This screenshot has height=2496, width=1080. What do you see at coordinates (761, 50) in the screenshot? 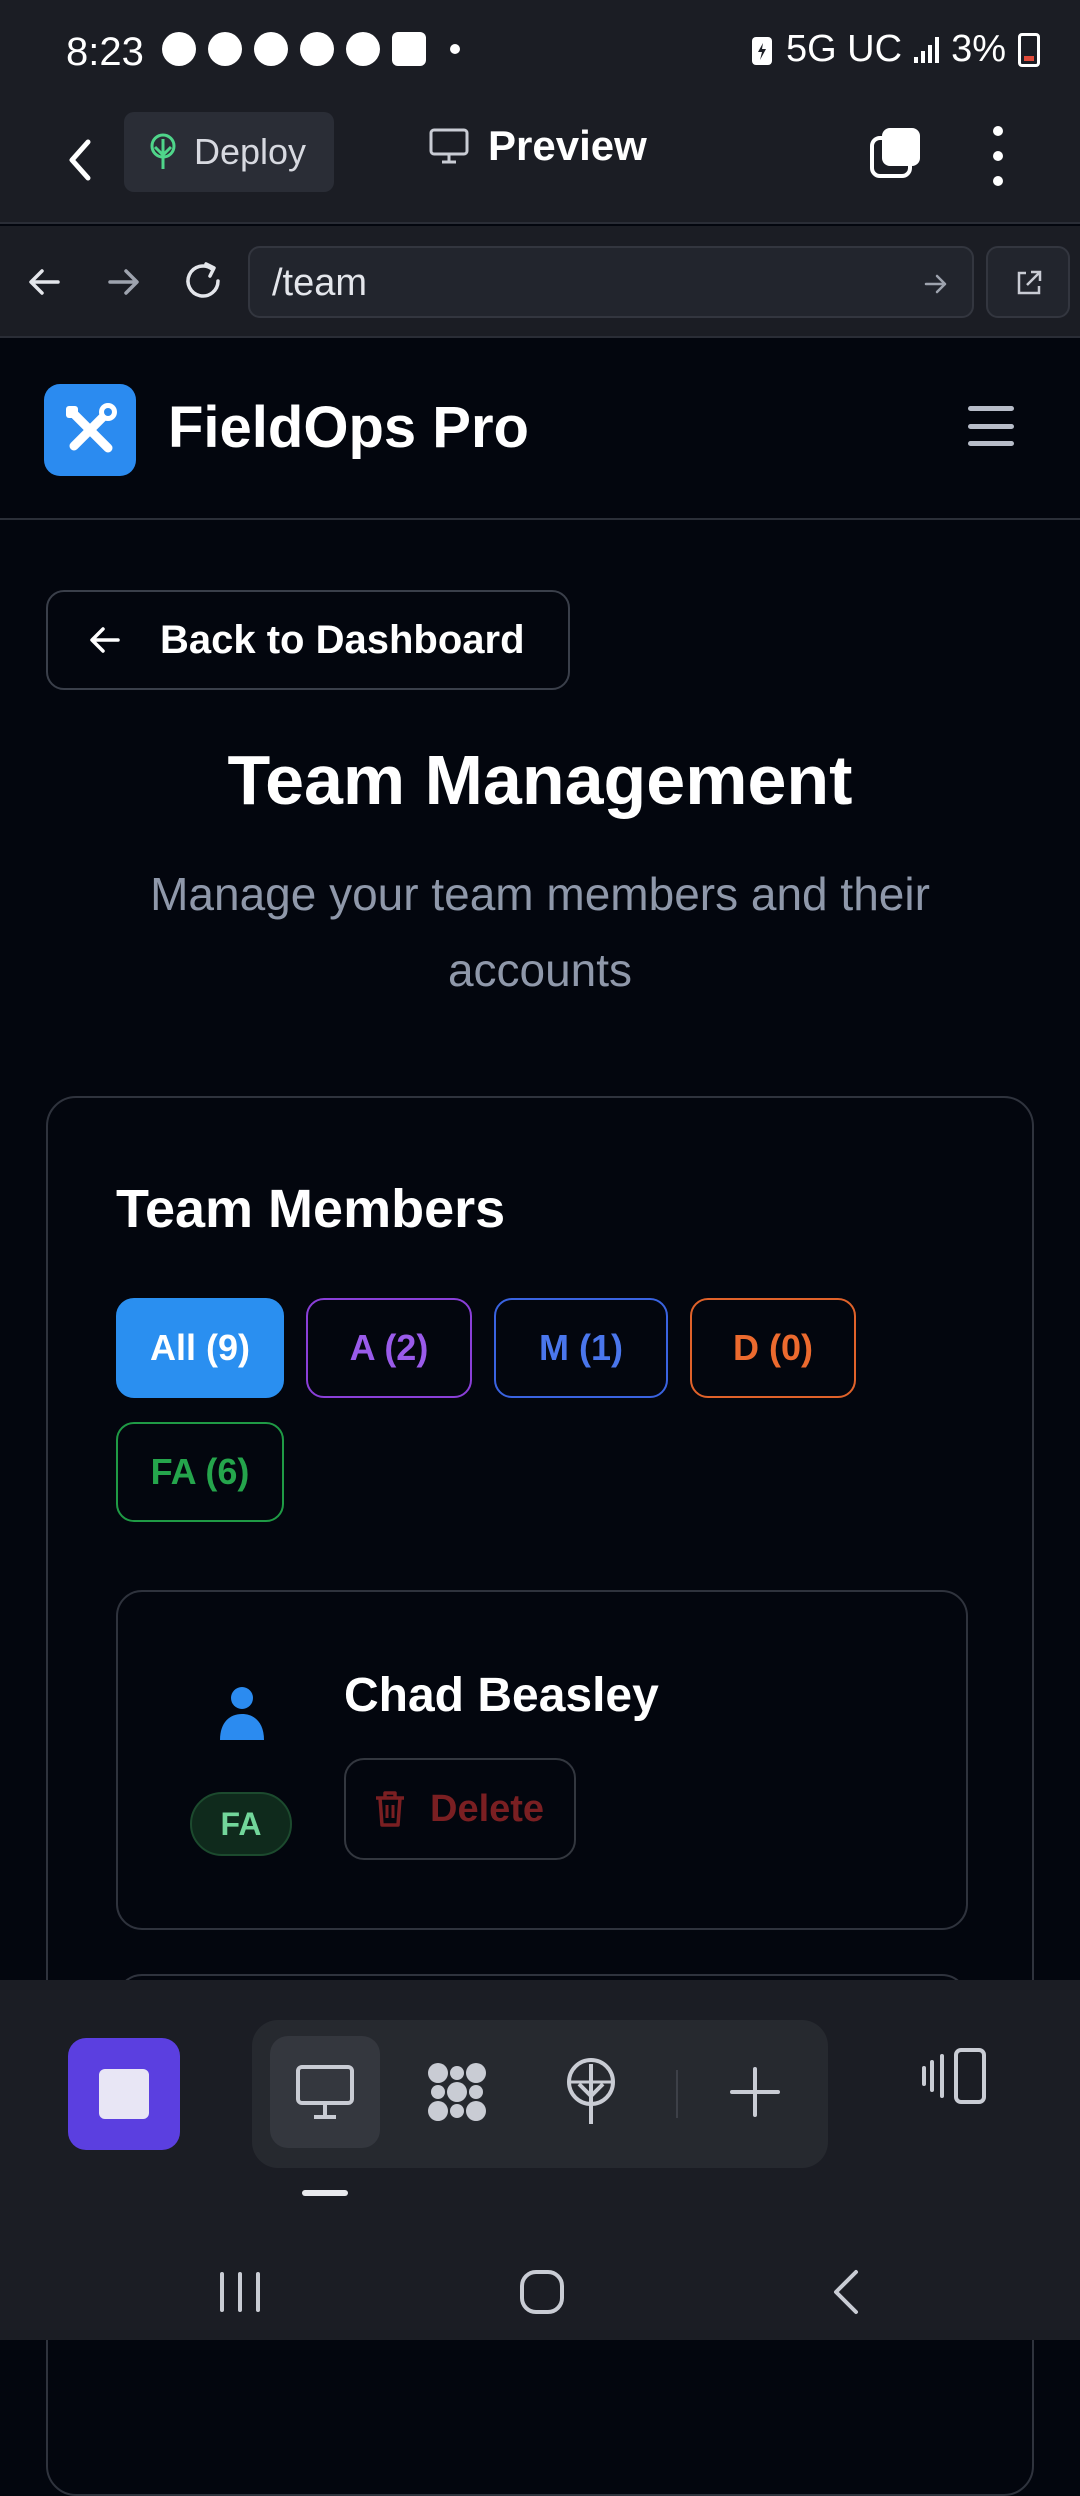
I see `battery-saver-icon` at bounding box center [761, 50].